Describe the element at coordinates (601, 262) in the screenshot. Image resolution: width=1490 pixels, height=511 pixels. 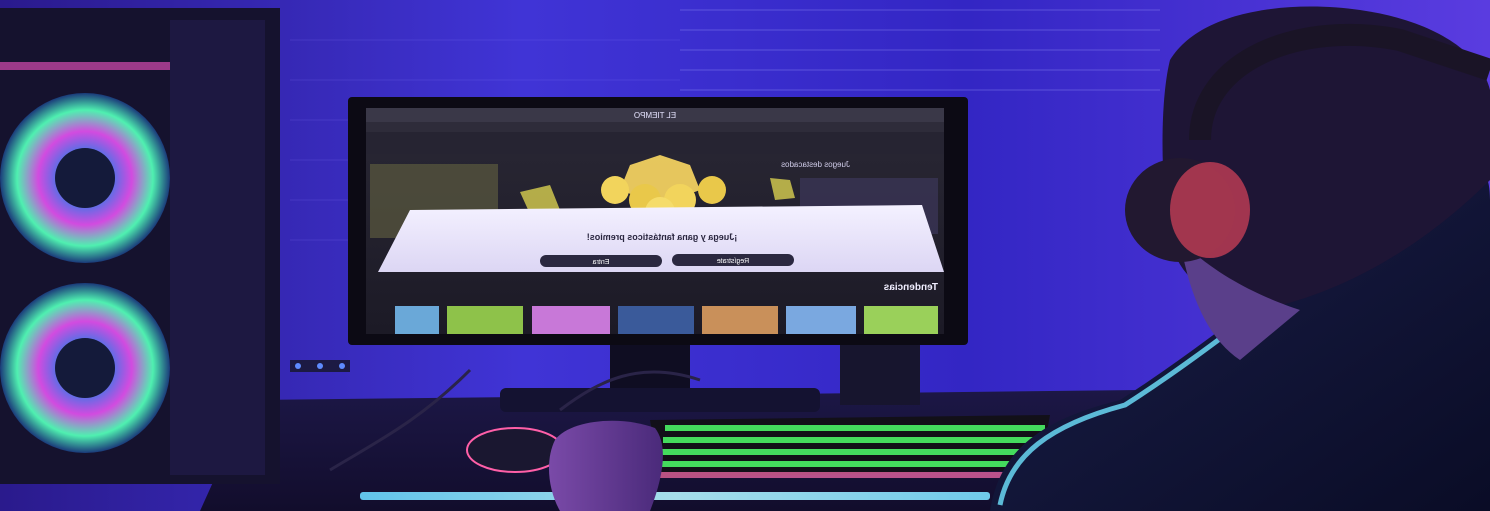
I see `login-label: Entra` at that location.